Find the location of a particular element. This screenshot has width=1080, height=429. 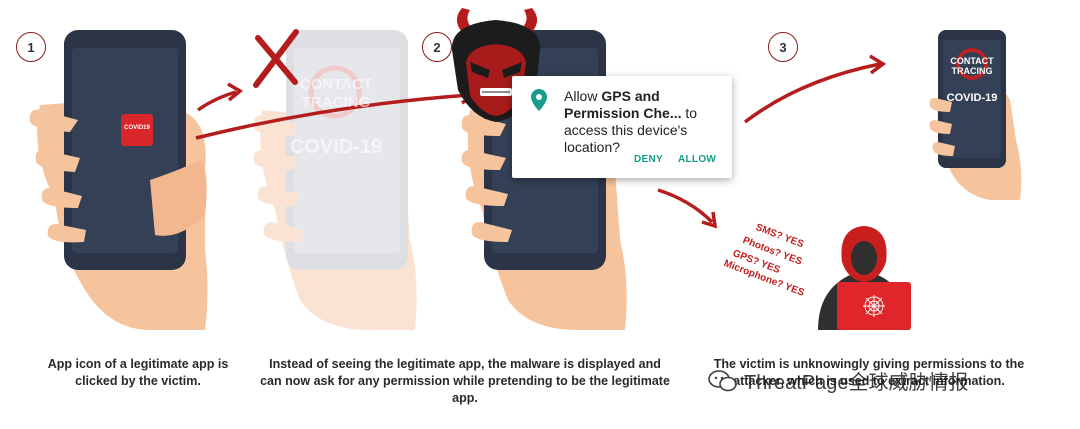

small-logo-line-1: CONTACT is located at coordinates (972, 61).